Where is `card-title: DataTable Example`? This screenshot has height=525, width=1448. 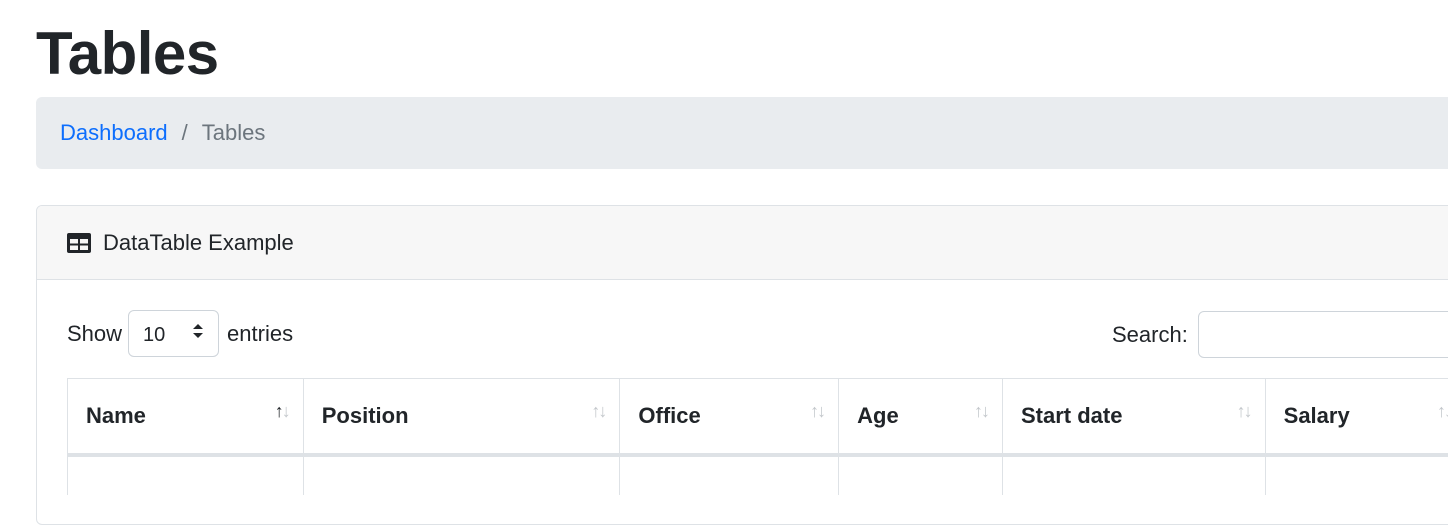
card-title: DataTable Example is located at coordinates (198, 243).